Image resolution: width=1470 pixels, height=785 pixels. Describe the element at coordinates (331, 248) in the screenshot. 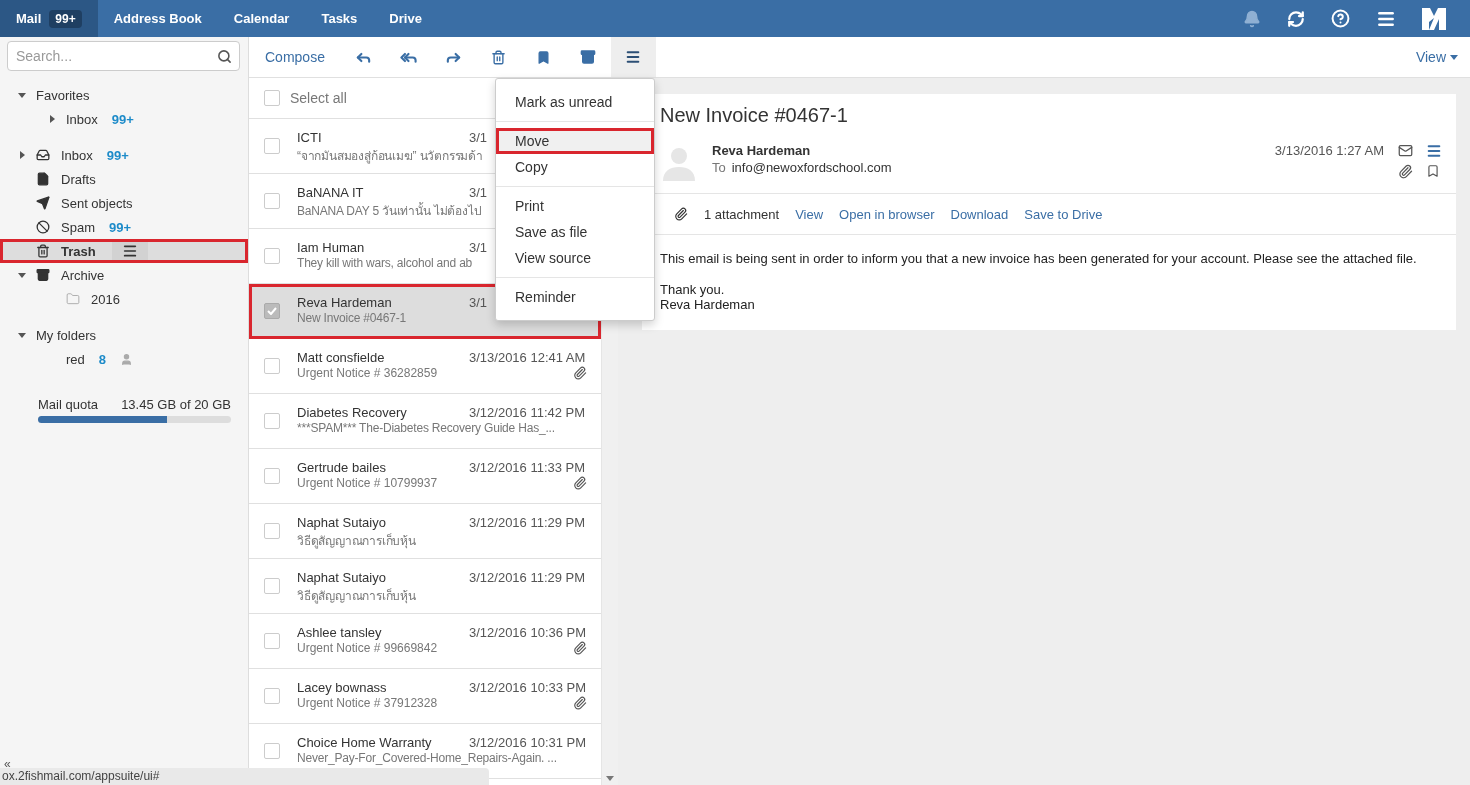

I see `sender-name: Iam Human` at that location.